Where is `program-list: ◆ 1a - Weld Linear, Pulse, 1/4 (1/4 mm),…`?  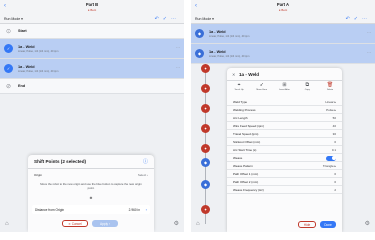
program-list: ◆ 1a - Weld Linear, Pulse, 1/4 (1/4 mm),… is located at coordinates (283, 44).